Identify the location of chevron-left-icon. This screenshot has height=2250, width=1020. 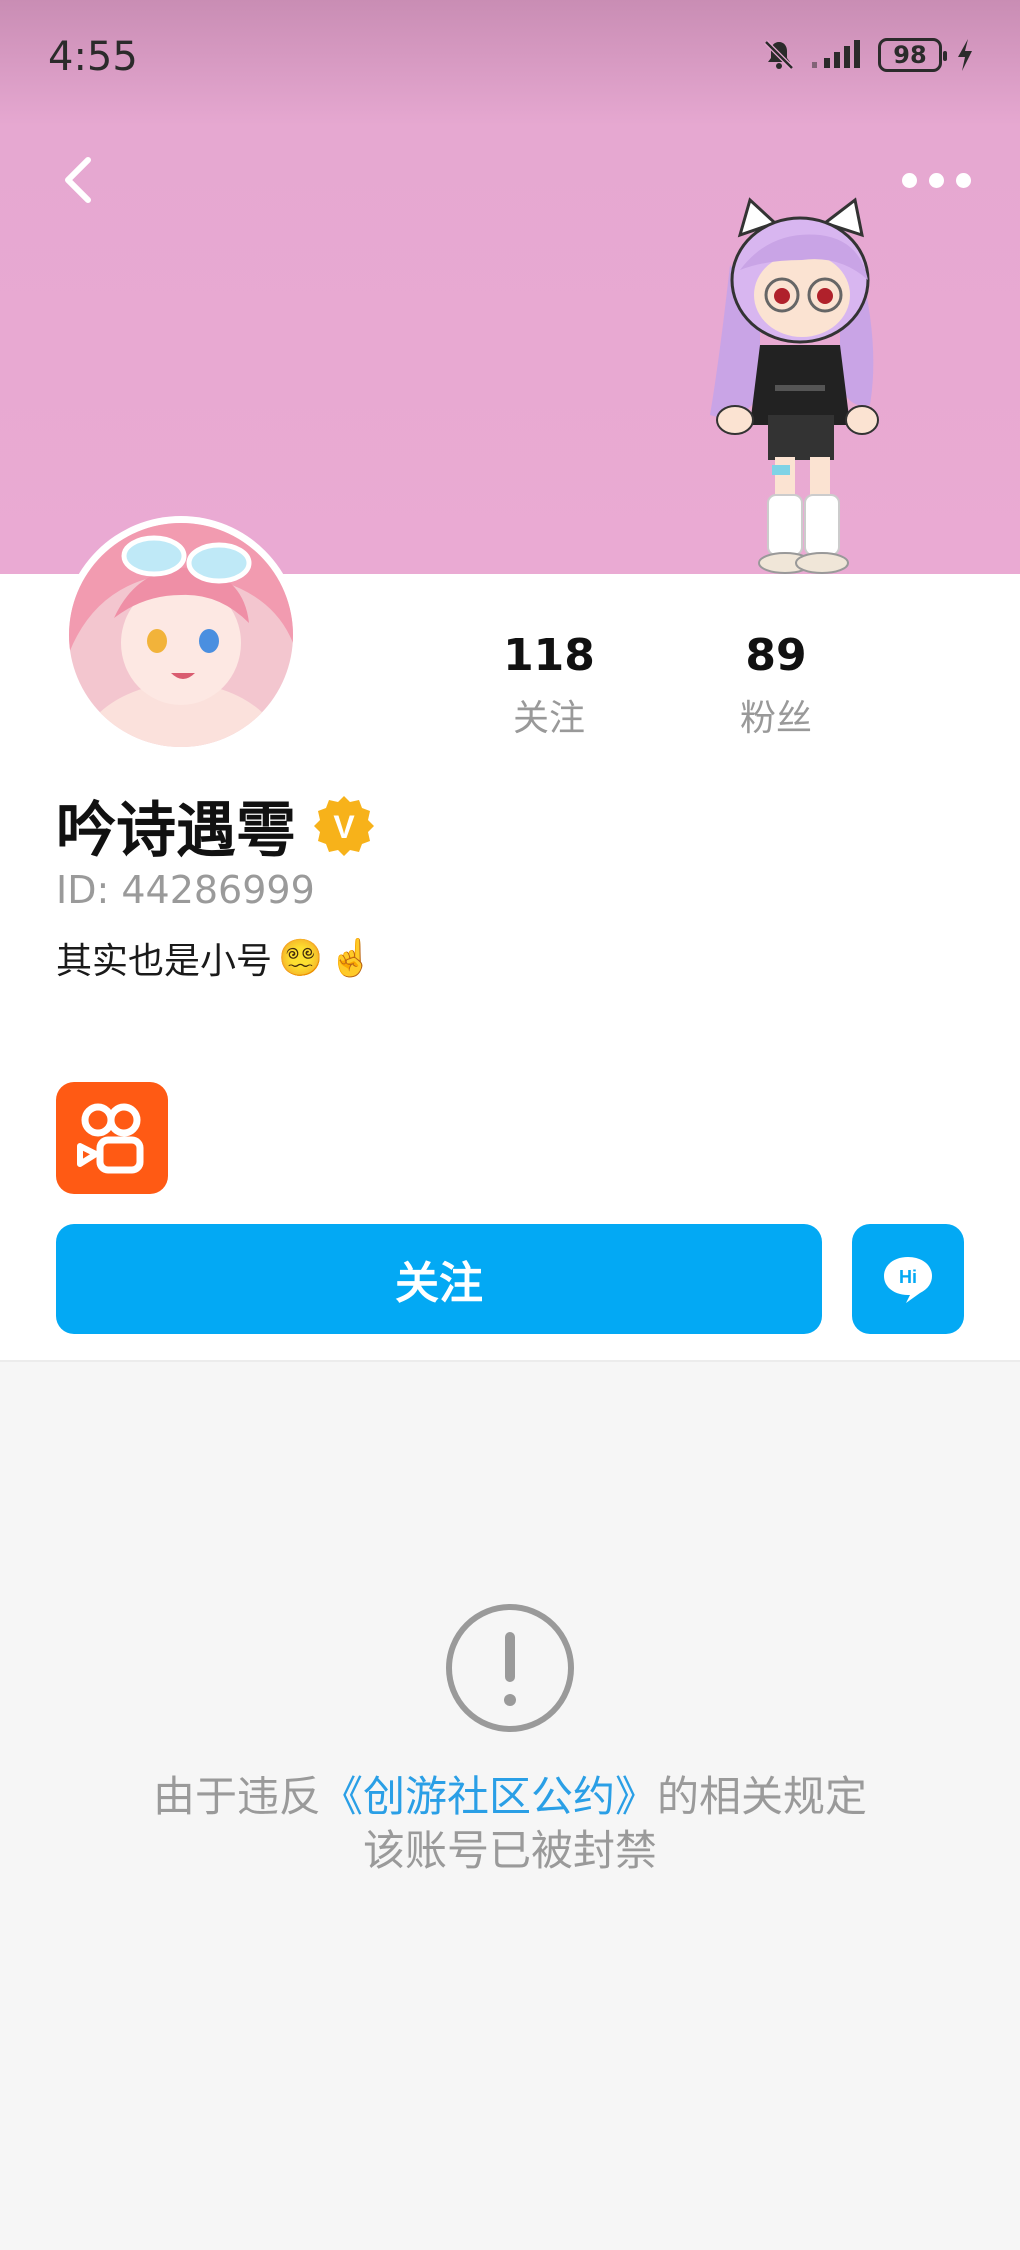
(78, 180).